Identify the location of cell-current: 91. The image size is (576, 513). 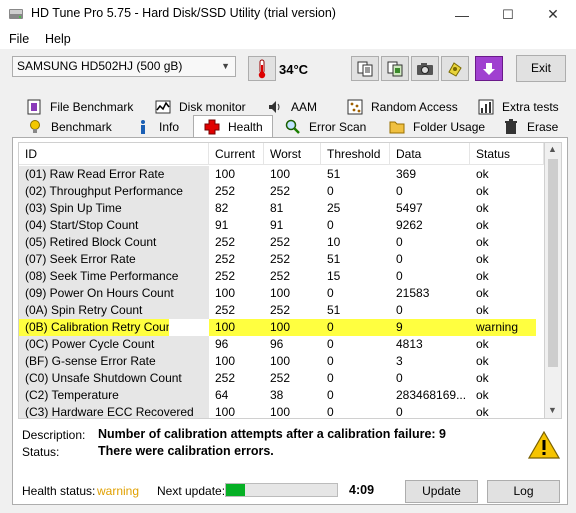
(222, 225).